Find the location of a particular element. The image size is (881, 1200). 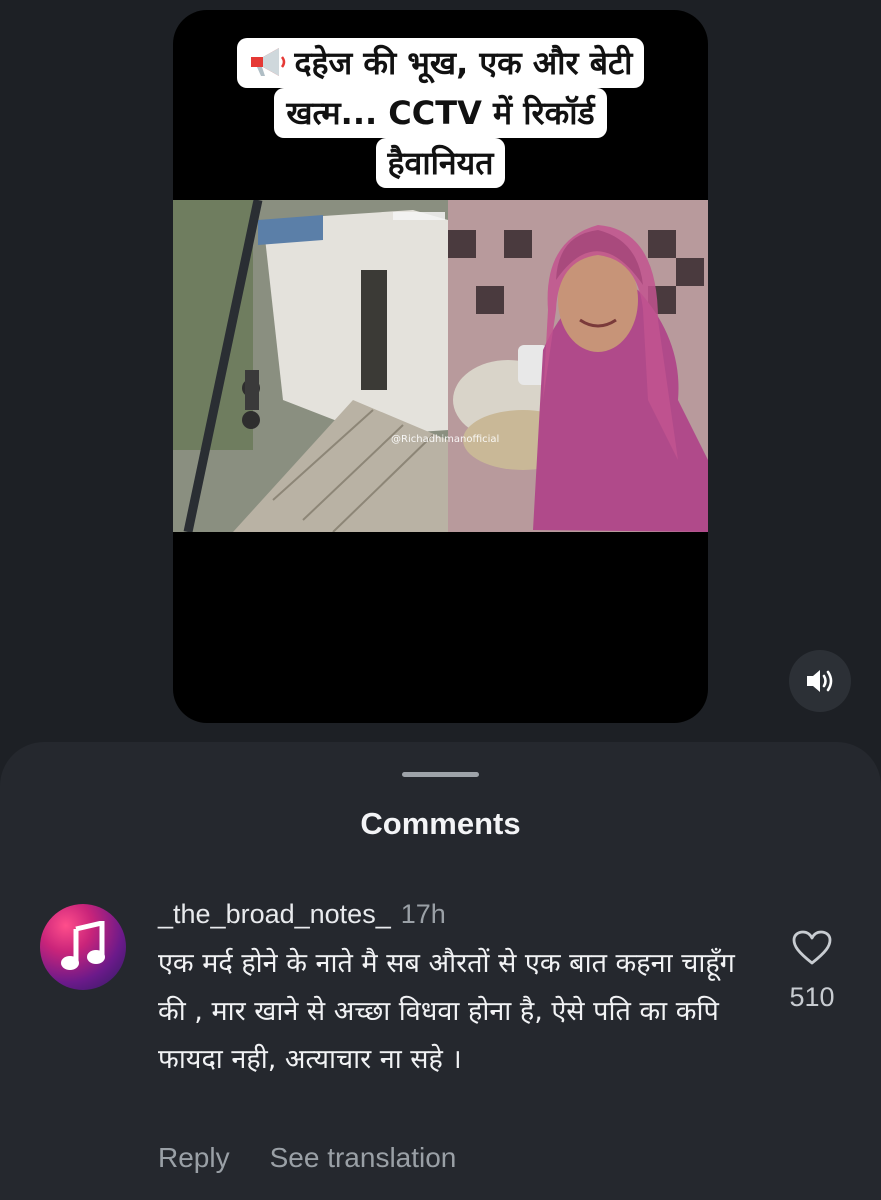

caption-line-2: खत्म... CCTV में रिकॉर्ड is located at coordinates (440, 113).